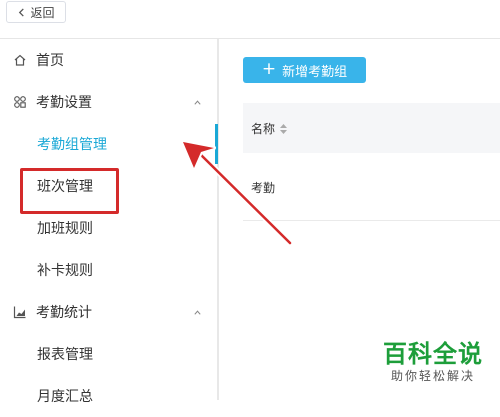 This screenshot has width=500, height=417. What do you see at coordinates (20, 60) in the screenshot?
I see `home-icon` at bounding box center [20, 60].